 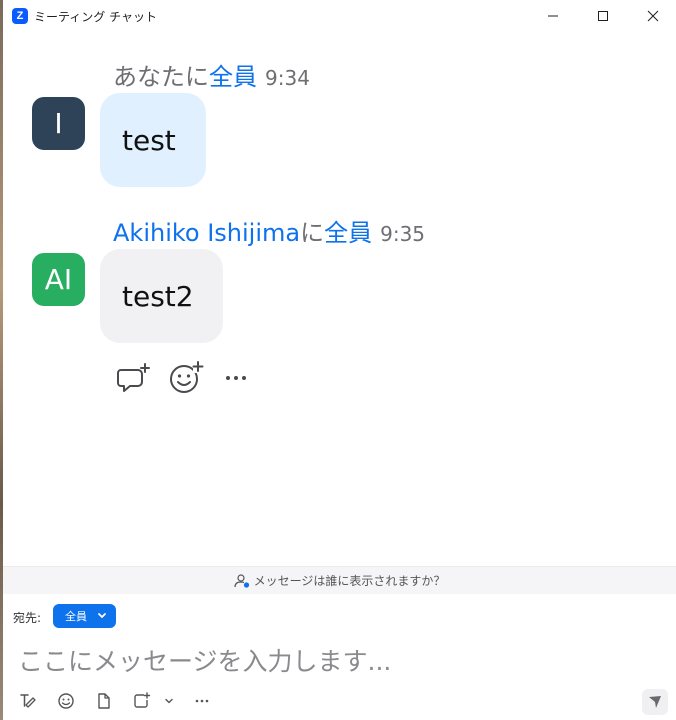 I want to click on visibility-notice-text: メッセージは誰に表示されますか？, so click(x=349, y=581).